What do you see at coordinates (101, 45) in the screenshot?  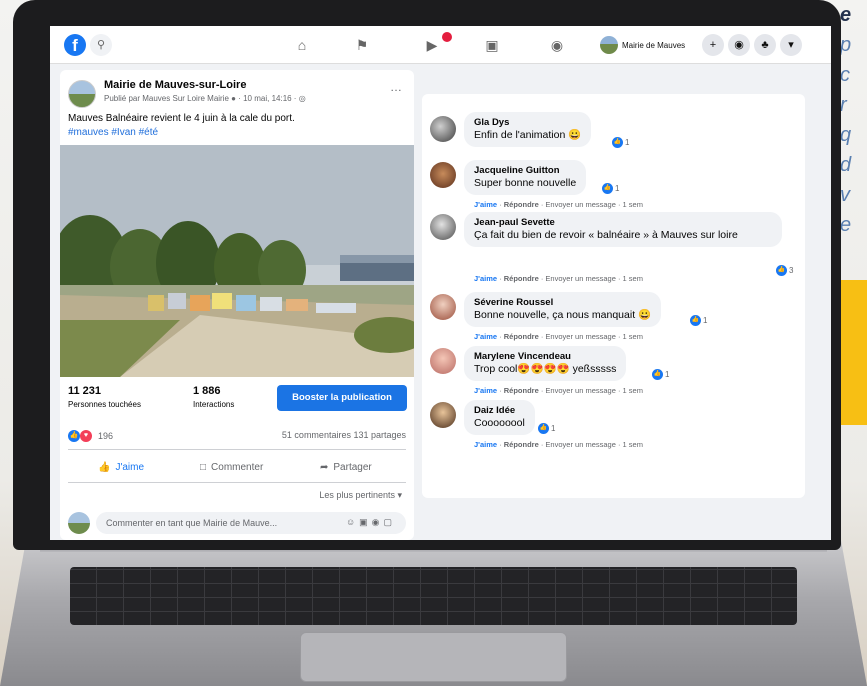 I see `search-icon: ⚲` at bounding box center [101, 45].